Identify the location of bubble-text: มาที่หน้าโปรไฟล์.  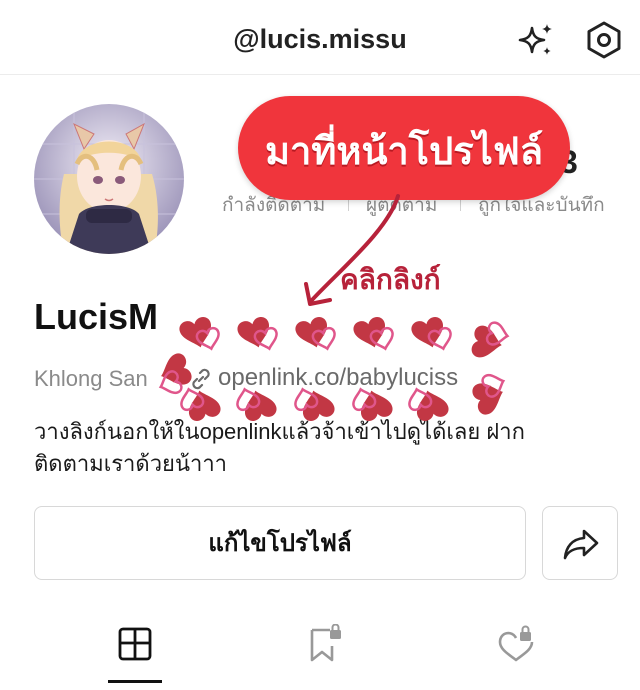
(404, 151).